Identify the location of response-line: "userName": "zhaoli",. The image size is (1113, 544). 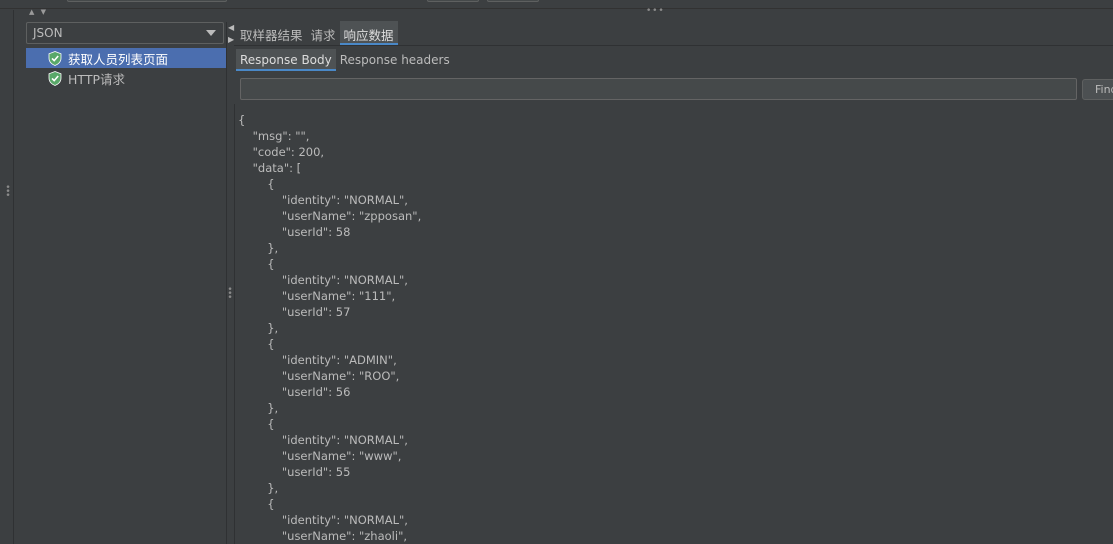
(323, 536).